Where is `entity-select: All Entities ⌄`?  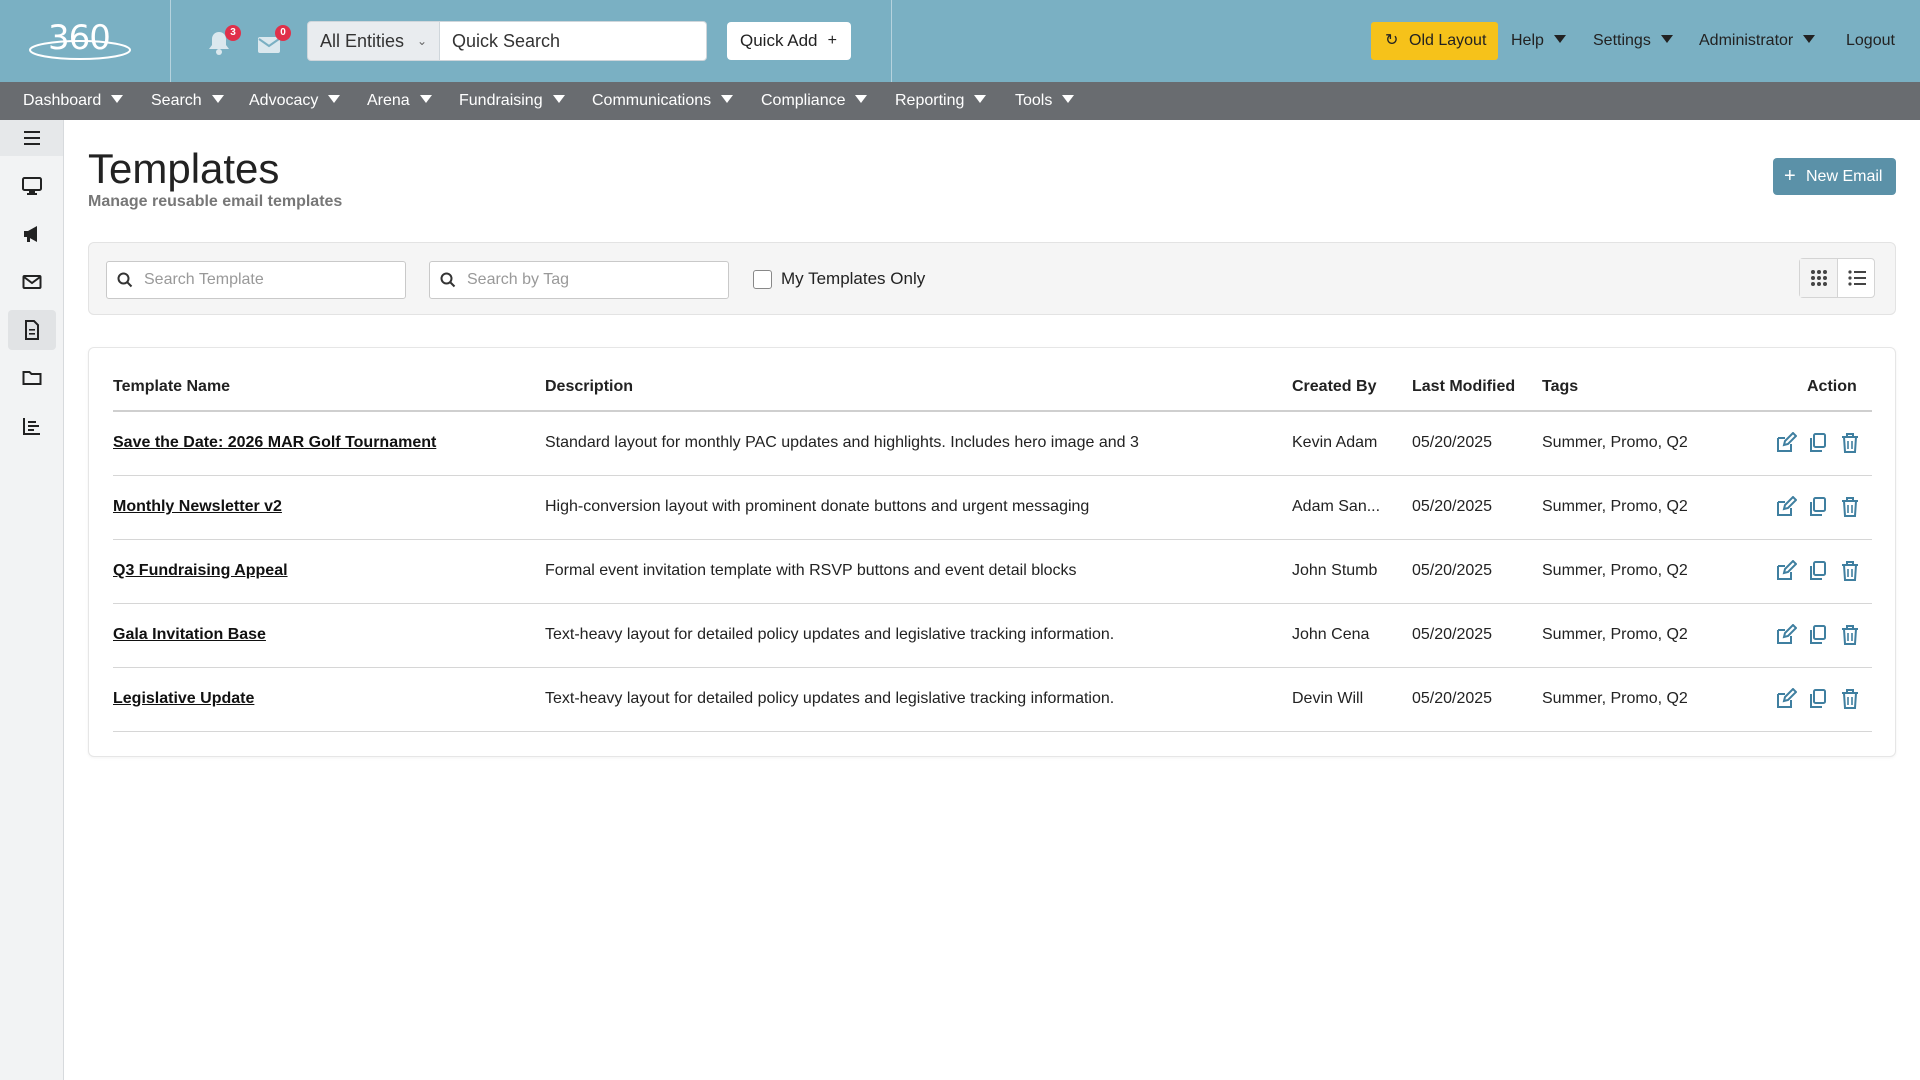 entity-select: All Entities ⌄ is located at coordinates (373, 41).